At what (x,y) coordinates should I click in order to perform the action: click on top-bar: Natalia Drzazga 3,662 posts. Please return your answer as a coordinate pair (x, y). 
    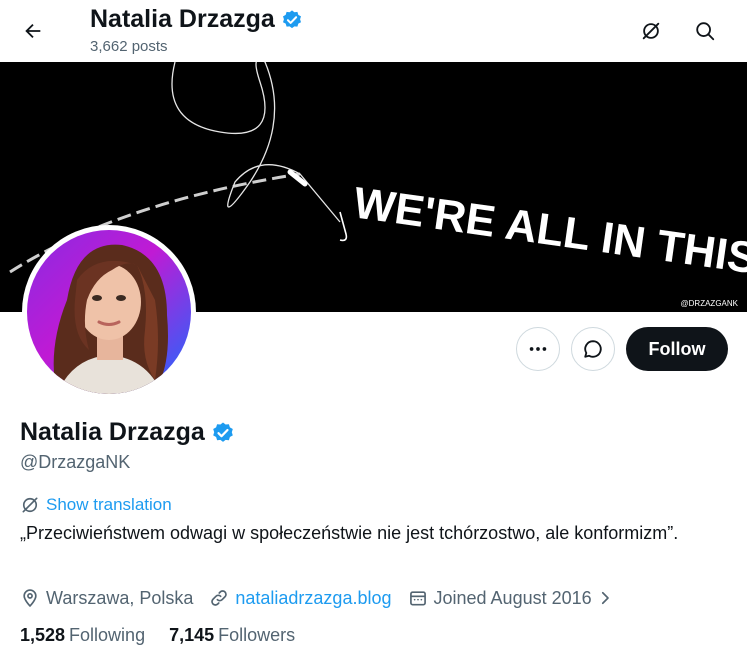
    Looking at the image, I should click on (373, 31).